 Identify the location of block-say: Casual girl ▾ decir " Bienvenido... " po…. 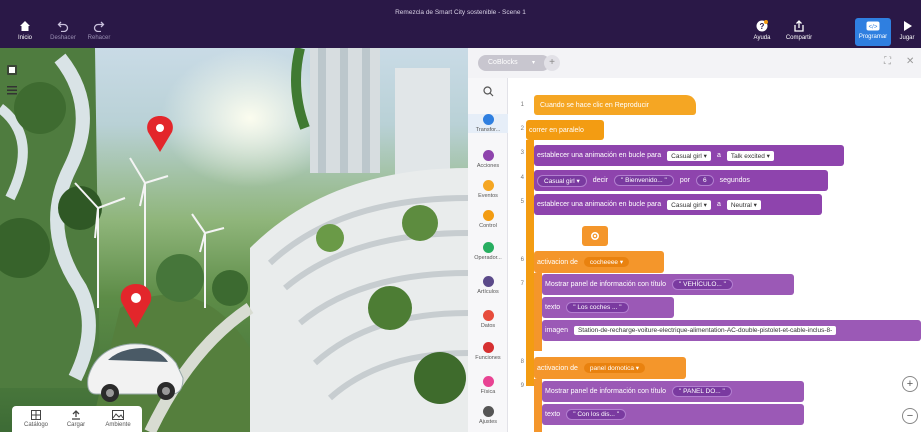
(681, 180).